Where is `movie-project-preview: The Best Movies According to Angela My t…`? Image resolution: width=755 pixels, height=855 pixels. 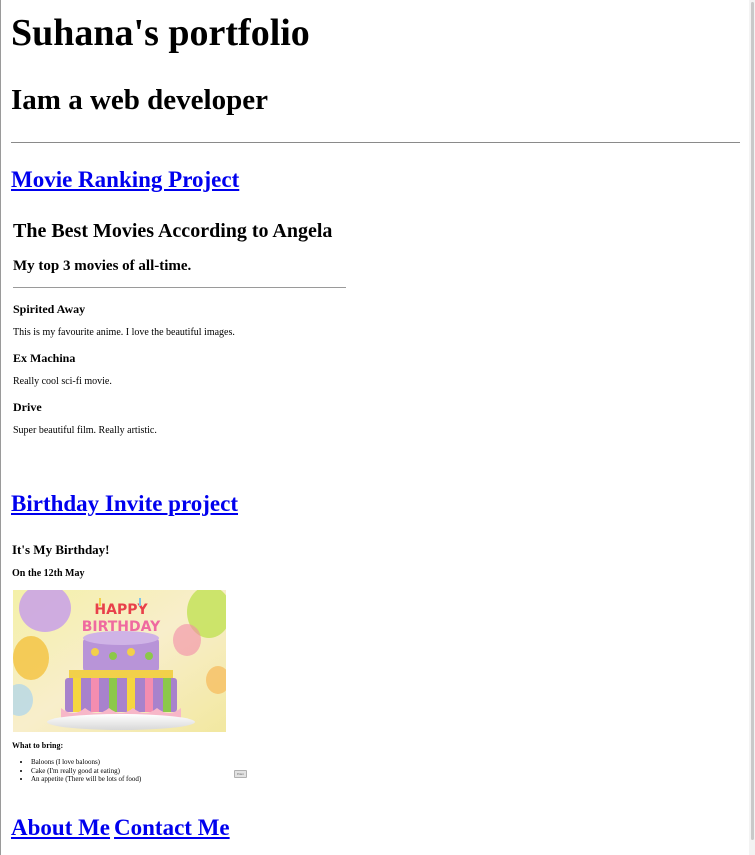 movie-project-preview: The Best Movies According to Angela My t… is located at coordinates (183, 334).